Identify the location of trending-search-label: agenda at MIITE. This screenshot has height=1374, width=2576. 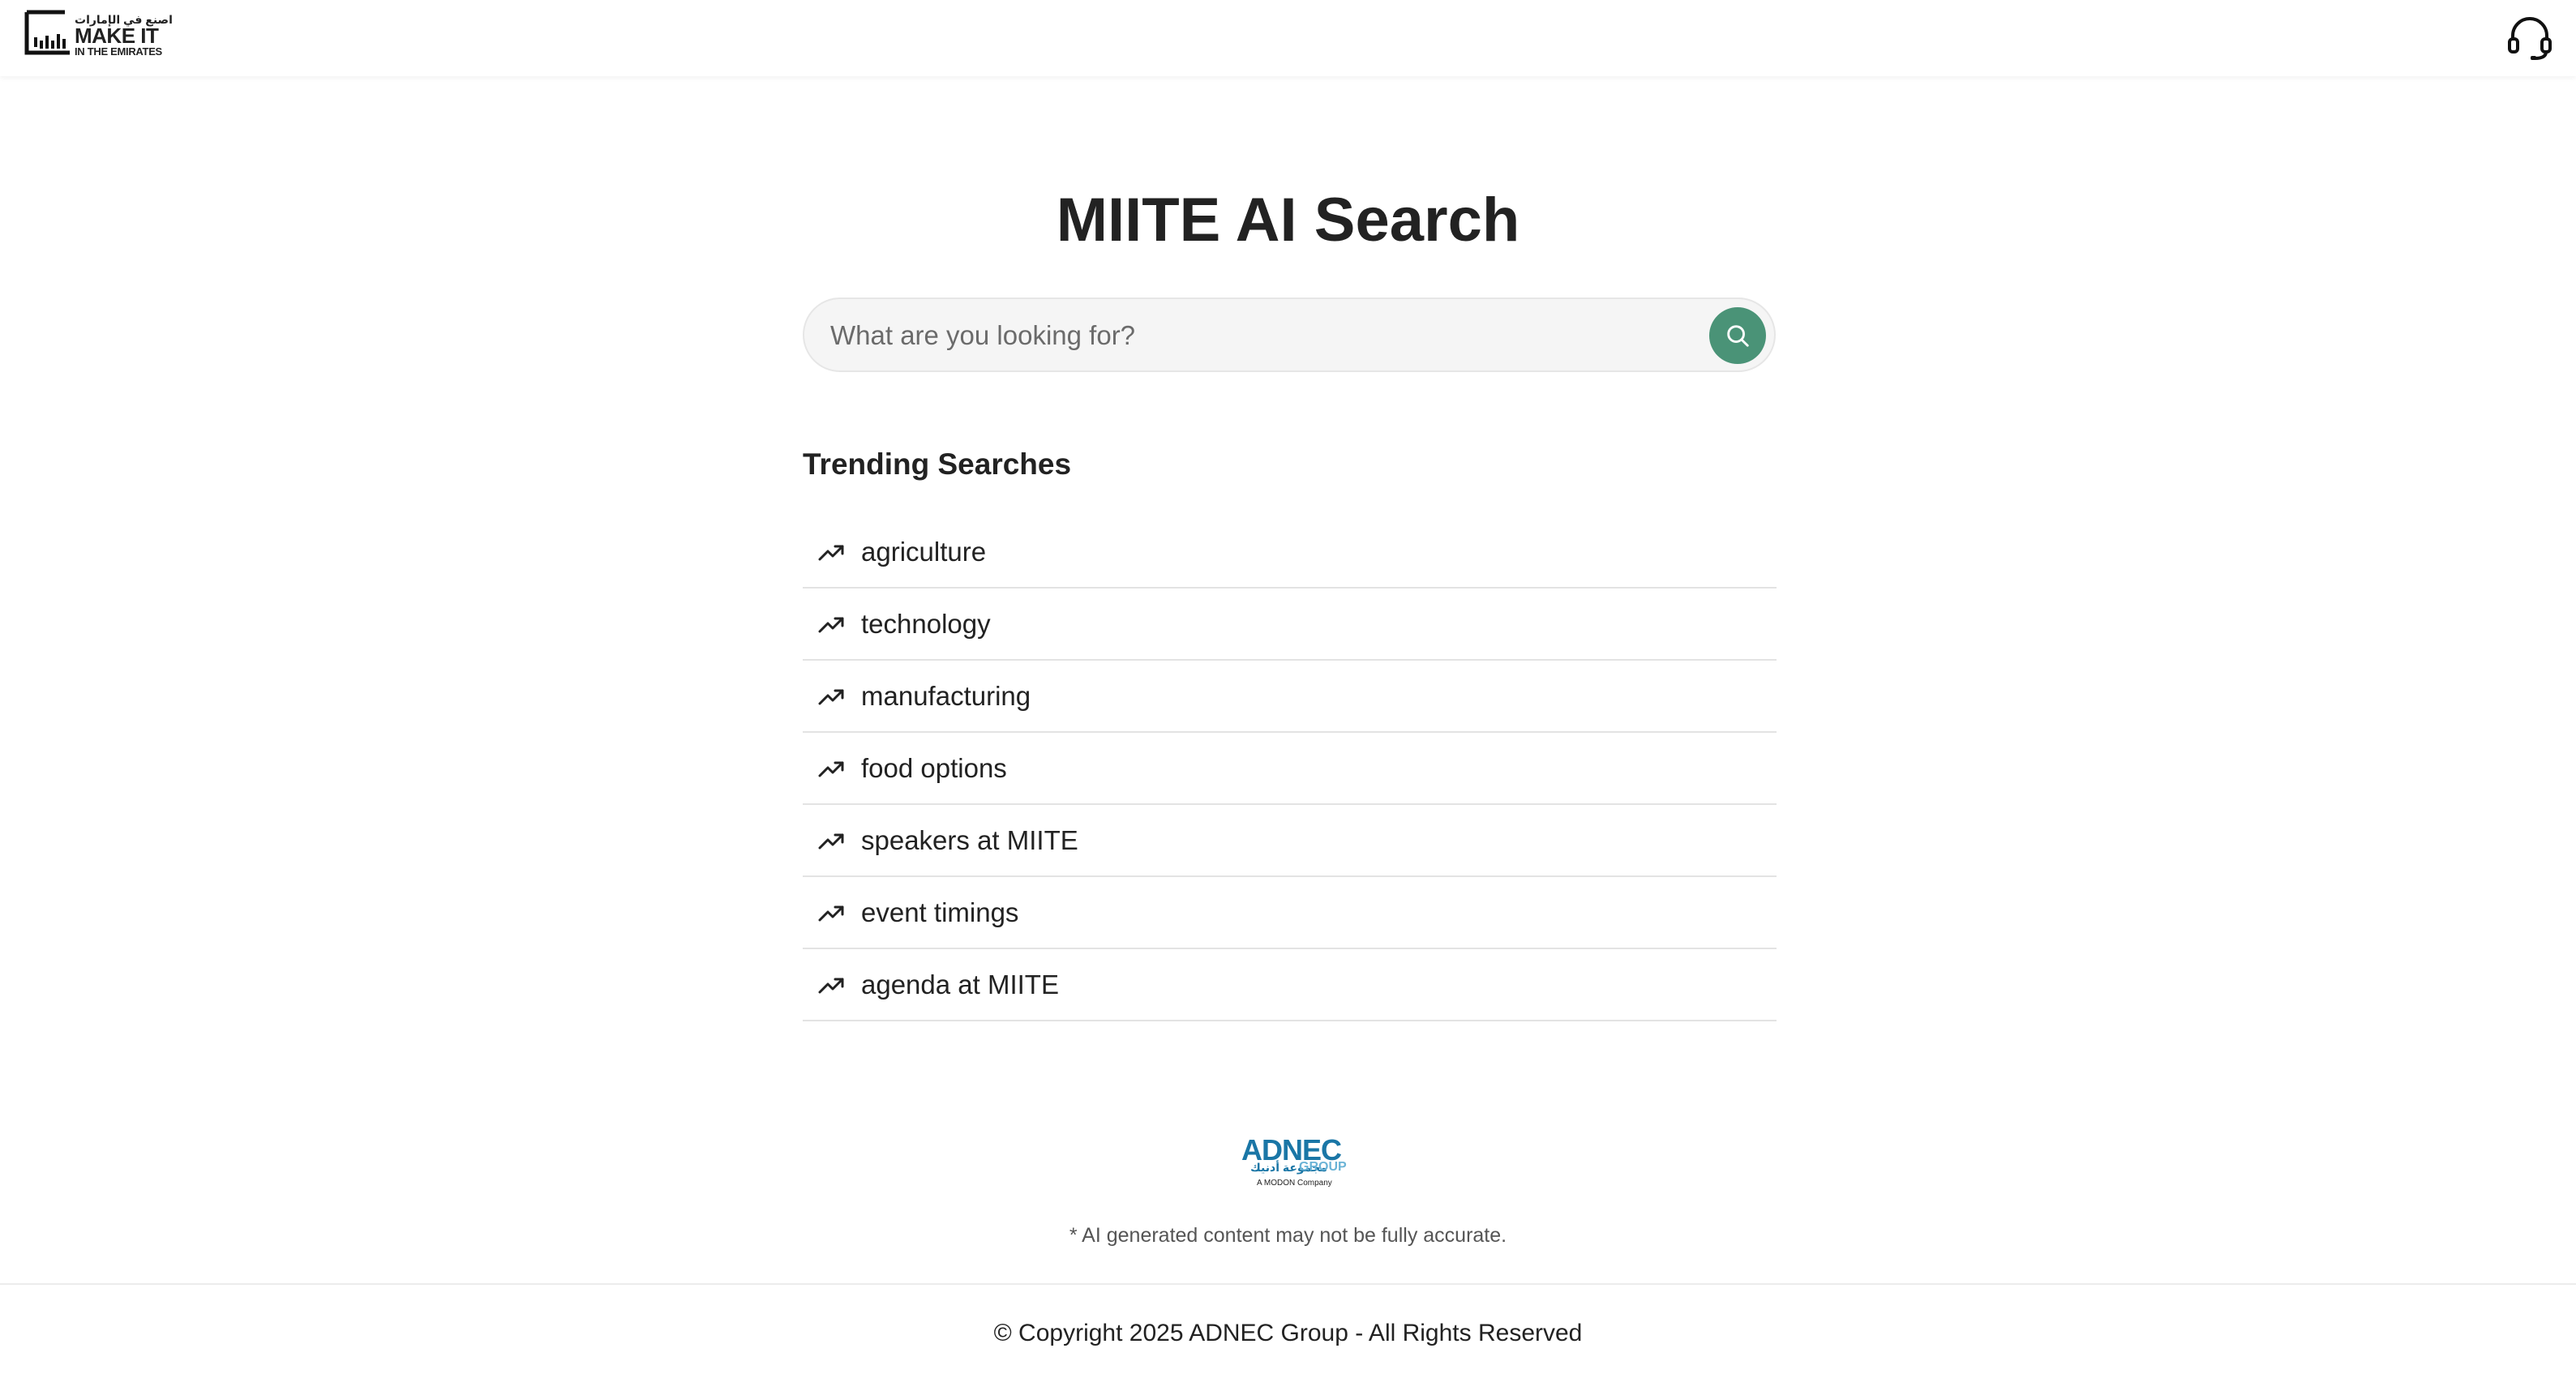
(960, 984).